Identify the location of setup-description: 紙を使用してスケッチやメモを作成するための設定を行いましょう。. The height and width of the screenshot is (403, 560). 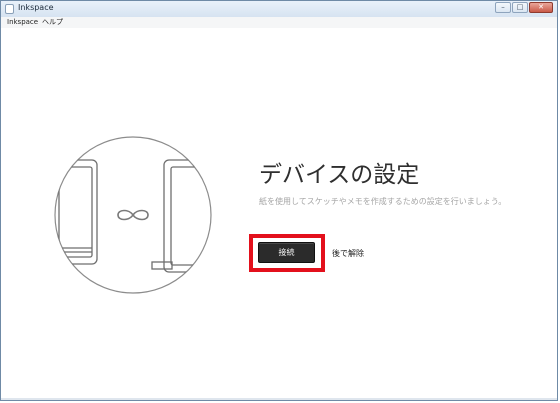
(383, 201).